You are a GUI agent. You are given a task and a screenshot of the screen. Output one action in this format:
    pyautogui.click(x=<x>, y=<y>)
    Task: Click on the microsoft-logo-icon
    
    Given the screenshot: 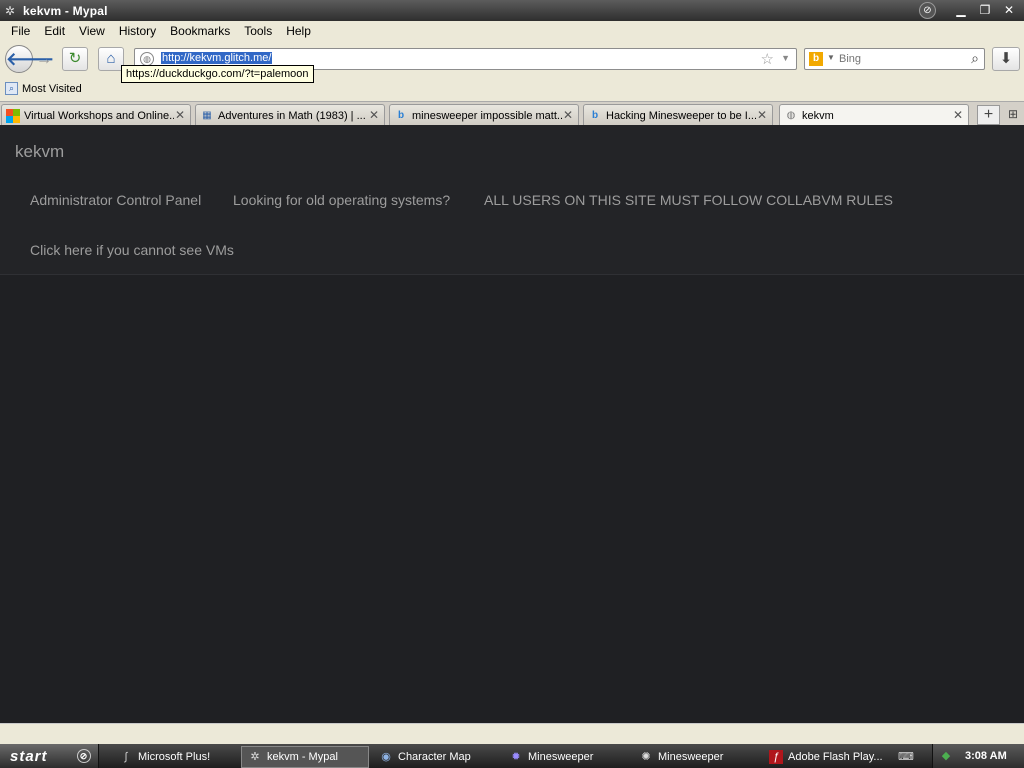 What is the action you would take?
    pyautogui.click(x=13, y=115)
    